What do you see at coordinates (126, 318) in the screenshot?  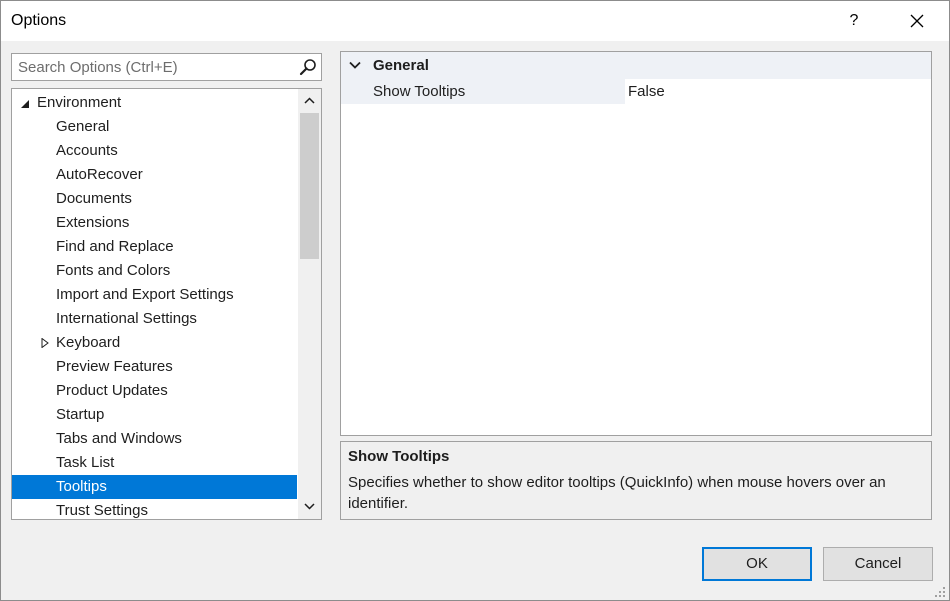 I see `tree-item-label: International Settings` at bounding box center [126, 318].